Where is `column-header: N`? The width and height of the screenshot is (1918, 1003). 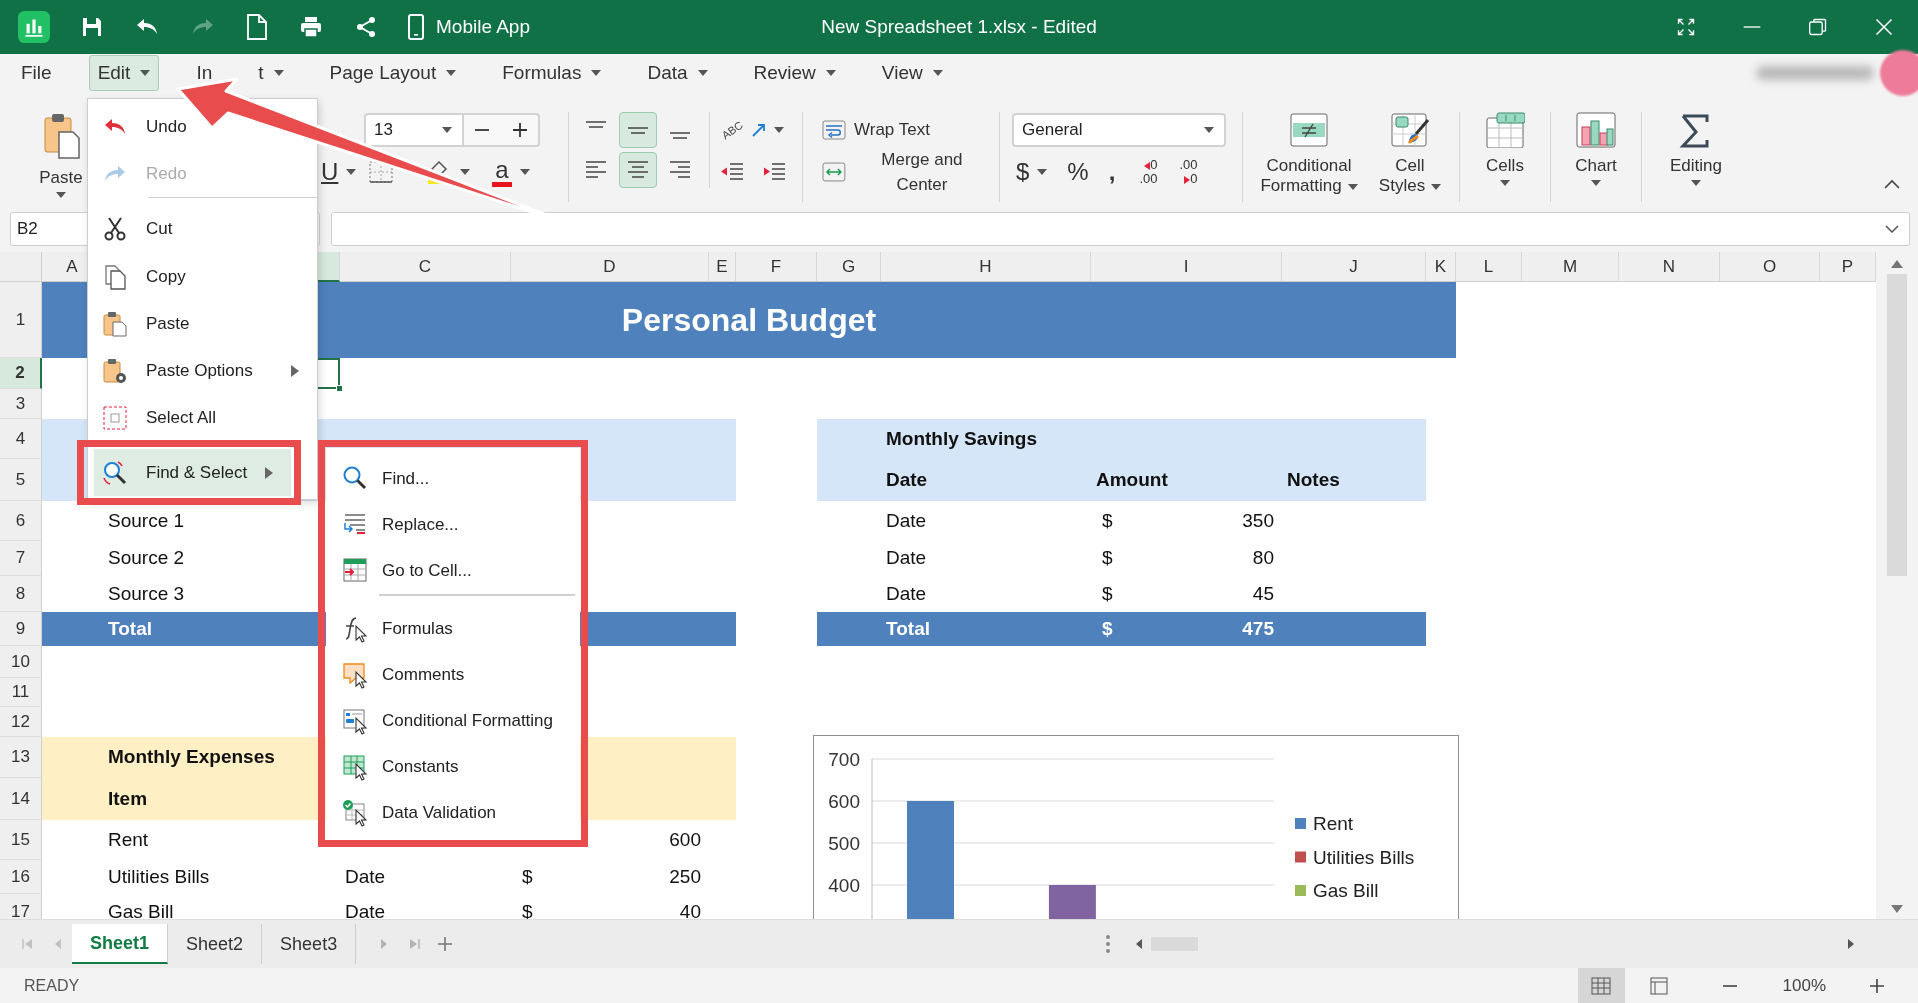 column-header: N is located at coordinates (1669, 267).